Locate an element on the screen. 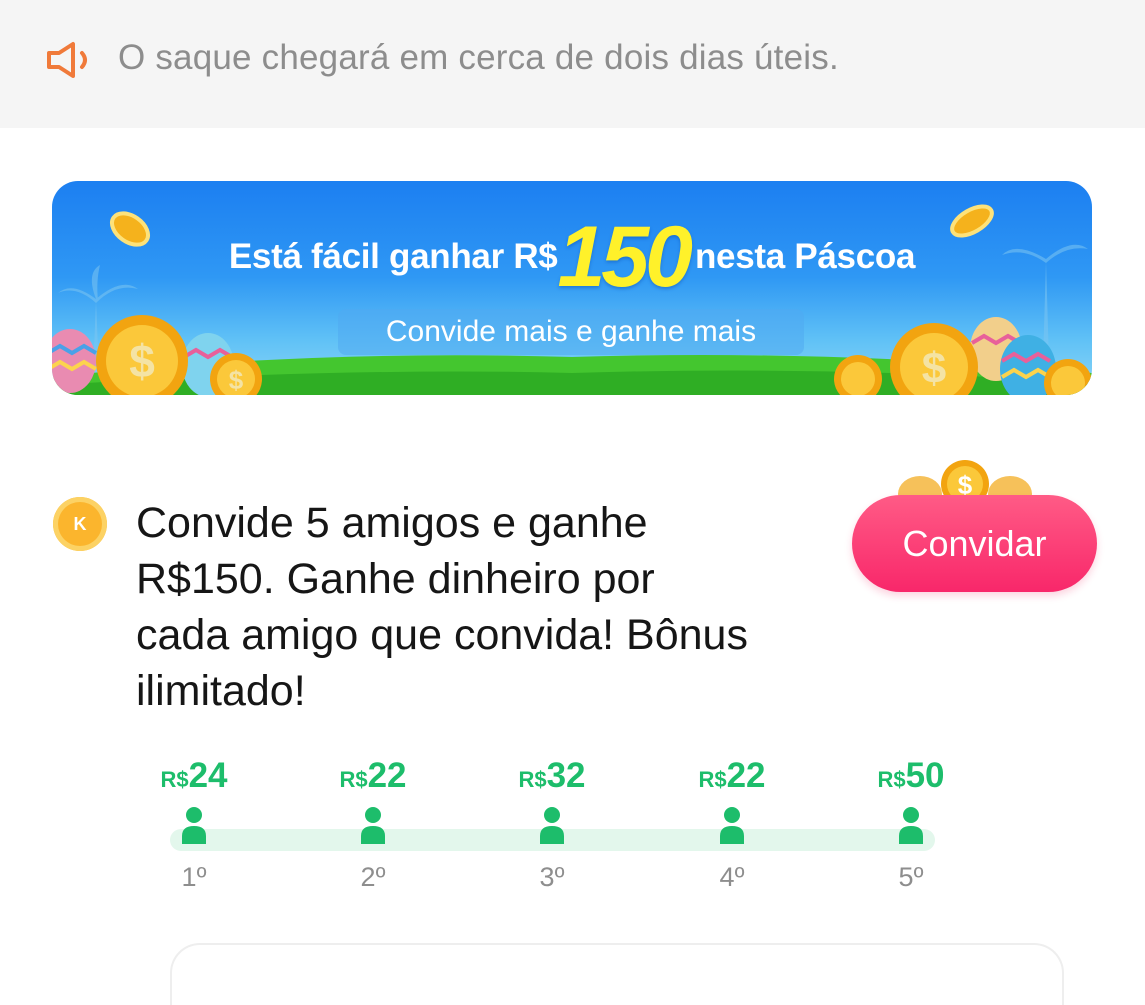  reward-amount: R$24 is located at coordinates (194, 776).